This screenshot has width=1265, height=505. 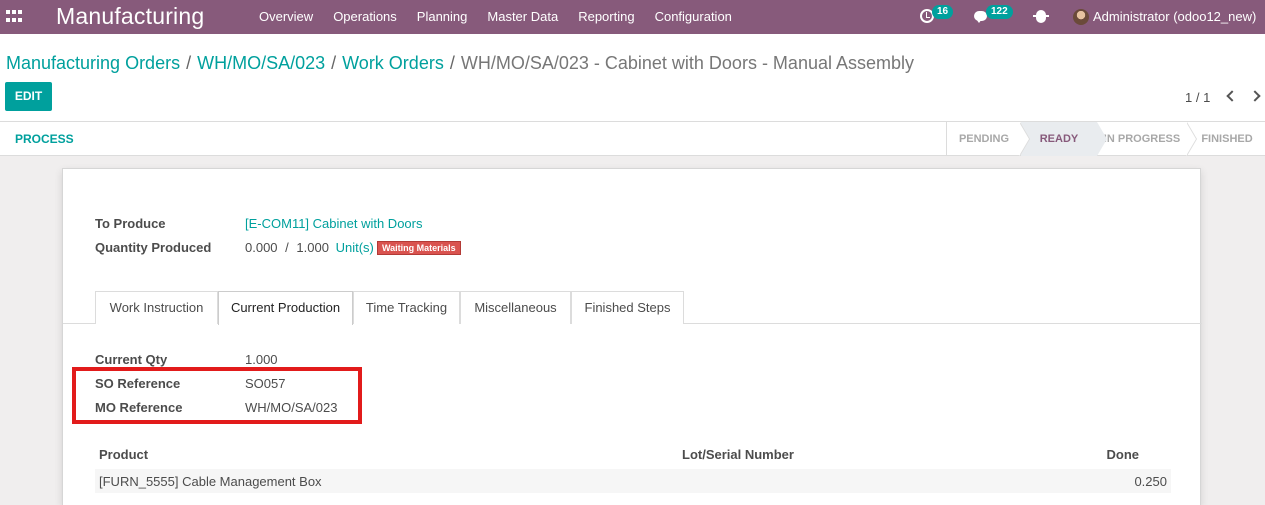 What do you see at coordinates (285, 308) in the screenshot?
I see `tab-current-production: Current Production` at bounding box center [285, 308].